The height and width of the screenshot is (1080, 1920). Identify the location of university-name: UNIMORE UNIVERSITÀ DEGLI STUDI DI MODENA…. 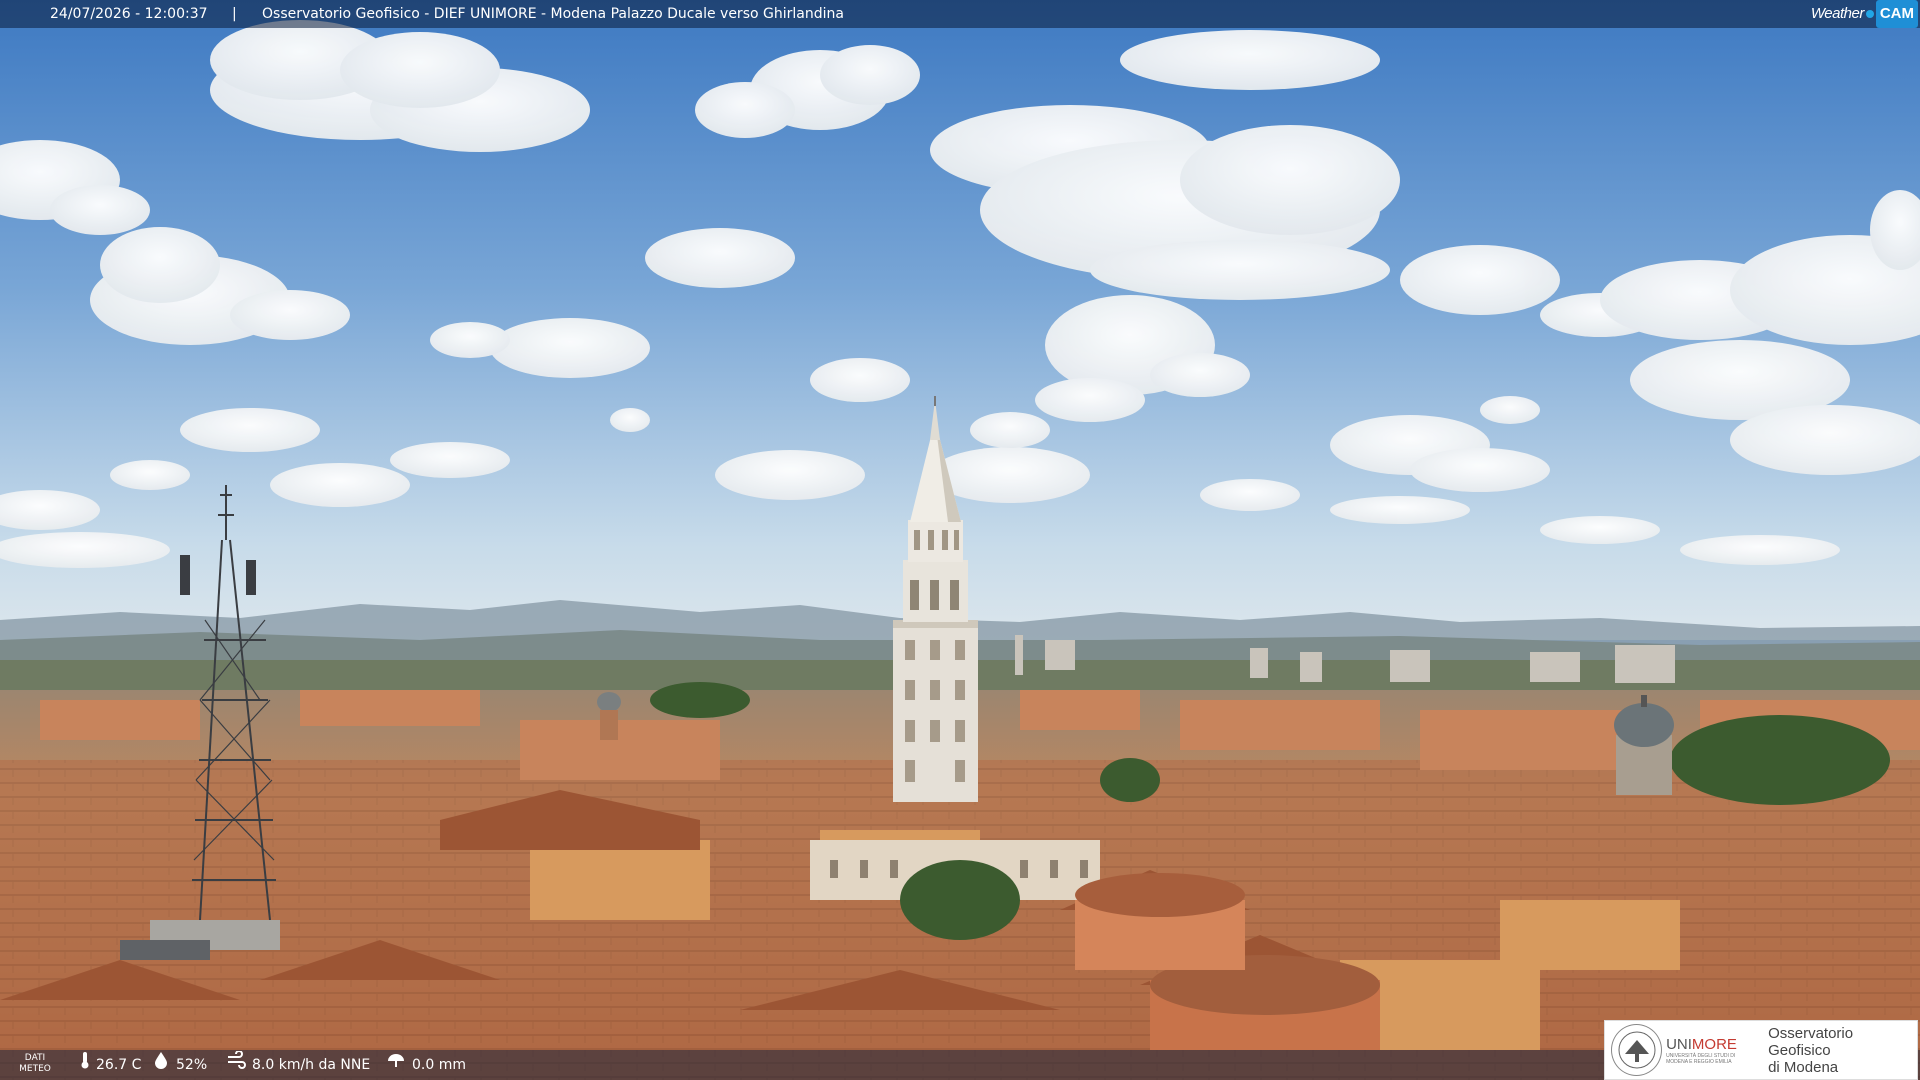
(1711, 1050).